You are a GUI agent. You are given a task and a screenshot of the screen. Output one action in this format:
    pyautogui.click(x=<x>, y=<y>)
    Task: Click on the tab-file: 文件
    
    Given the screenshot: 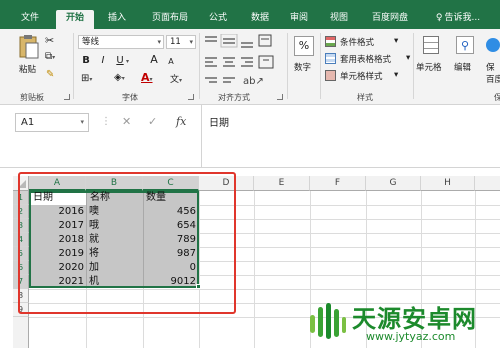 What is the action you would take?
    pyautogui.click(x=30, y=19)
    